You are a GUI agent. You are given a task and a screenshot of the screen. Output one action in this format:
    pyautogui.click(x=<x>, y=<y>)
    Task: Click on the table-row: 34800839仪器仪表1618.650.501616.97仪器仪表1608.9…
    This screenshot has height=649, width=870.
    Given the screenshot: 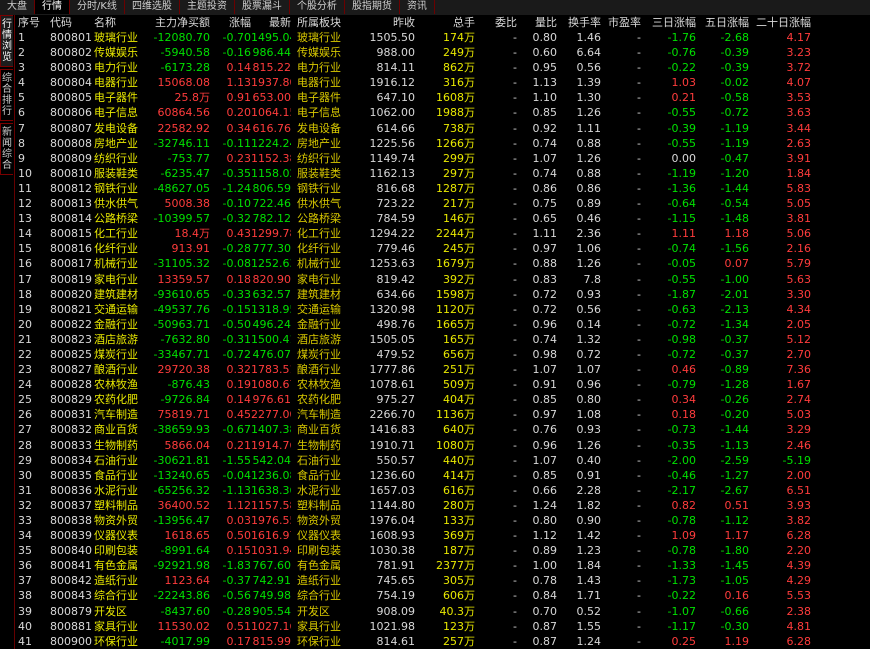 What is the action you would take?
    pyautogui.click(x=442, y=535)
    